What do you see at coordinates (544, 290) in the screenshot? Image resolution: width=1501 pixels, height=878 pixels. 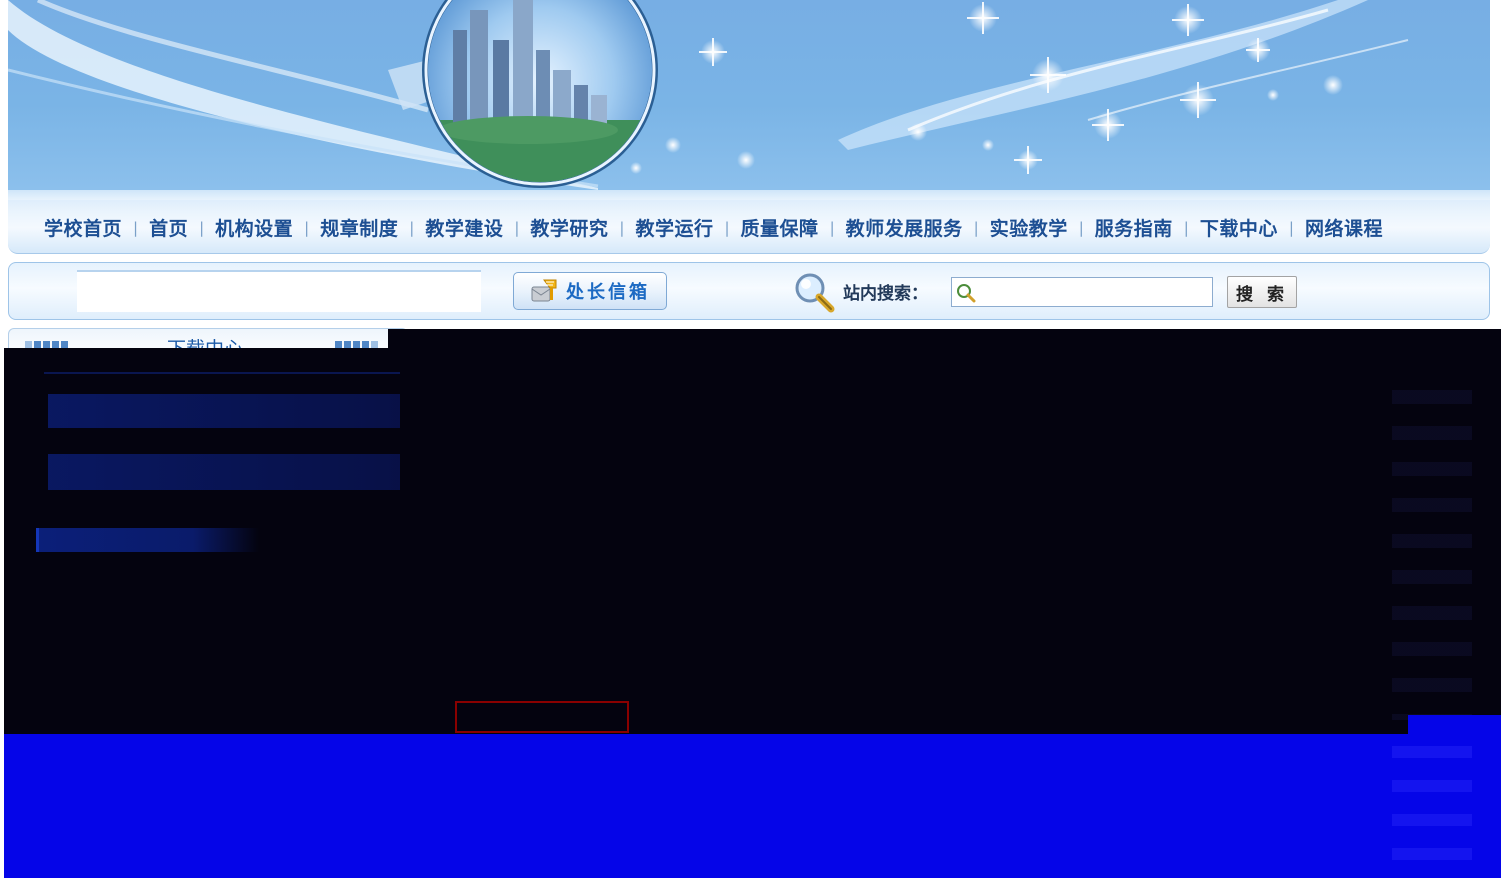 I see `mailbox-icon` at bounding box center [544, 290].